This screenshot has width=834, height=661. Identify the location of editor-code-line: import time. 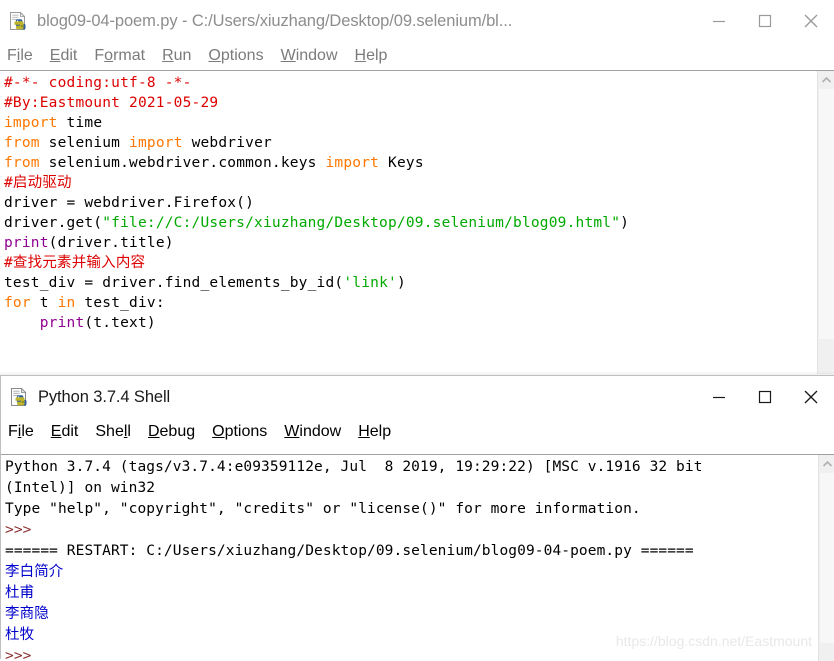
(405, 123).